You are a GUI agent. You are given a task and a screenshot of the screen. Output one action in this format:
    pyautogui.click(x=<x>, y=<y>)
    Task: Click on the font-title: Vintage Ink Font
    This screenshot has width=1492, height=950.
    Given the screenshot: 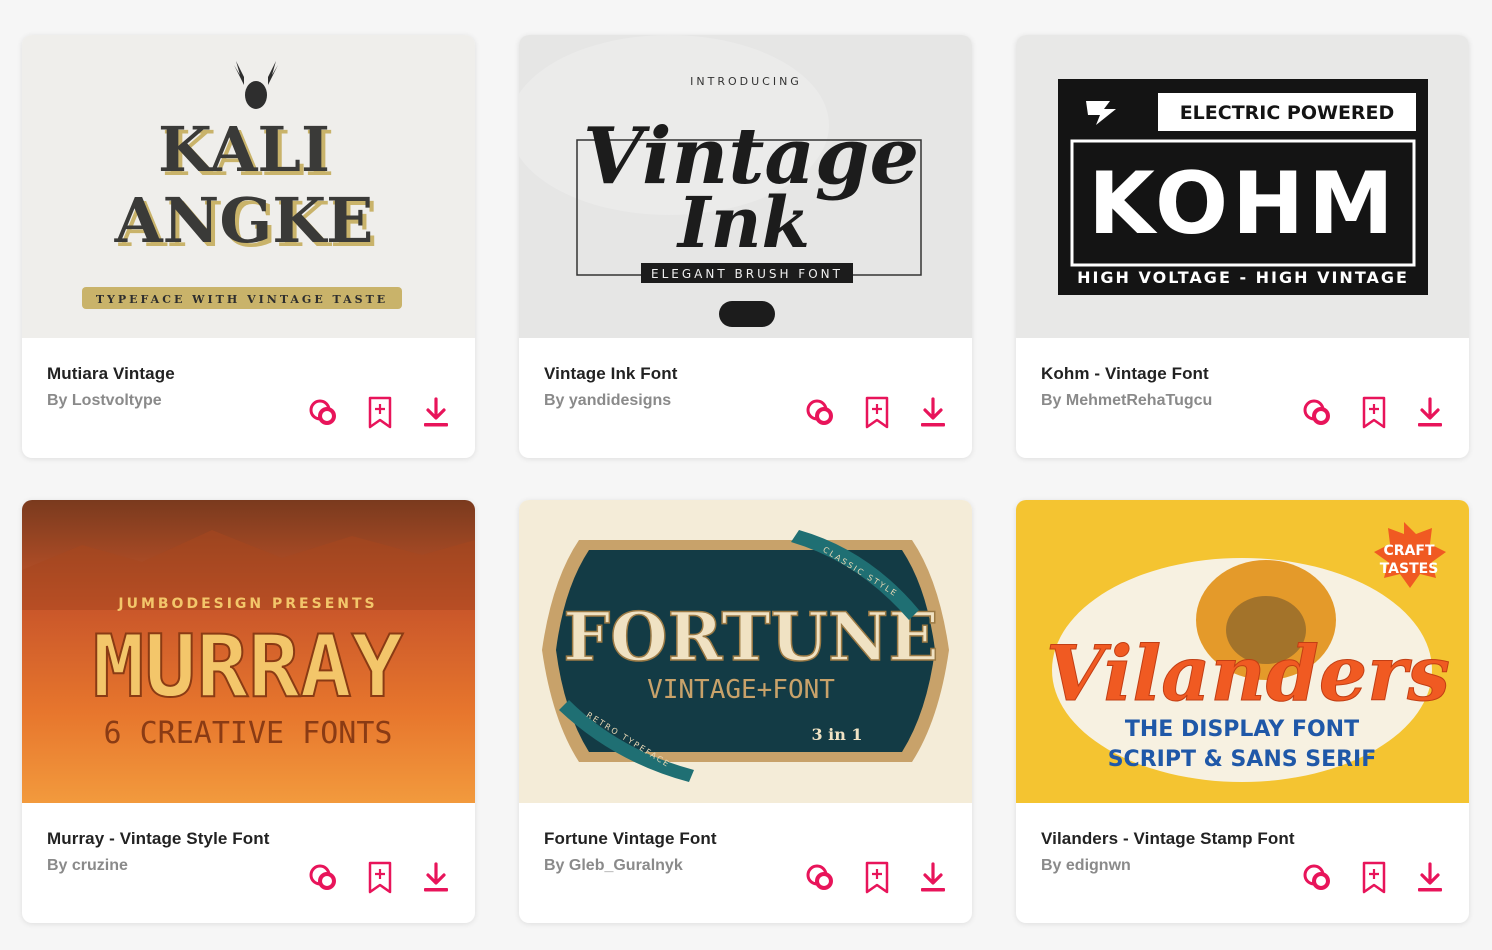 What is the action you would take?
    pyautogui.click(x=611, y=374)
    